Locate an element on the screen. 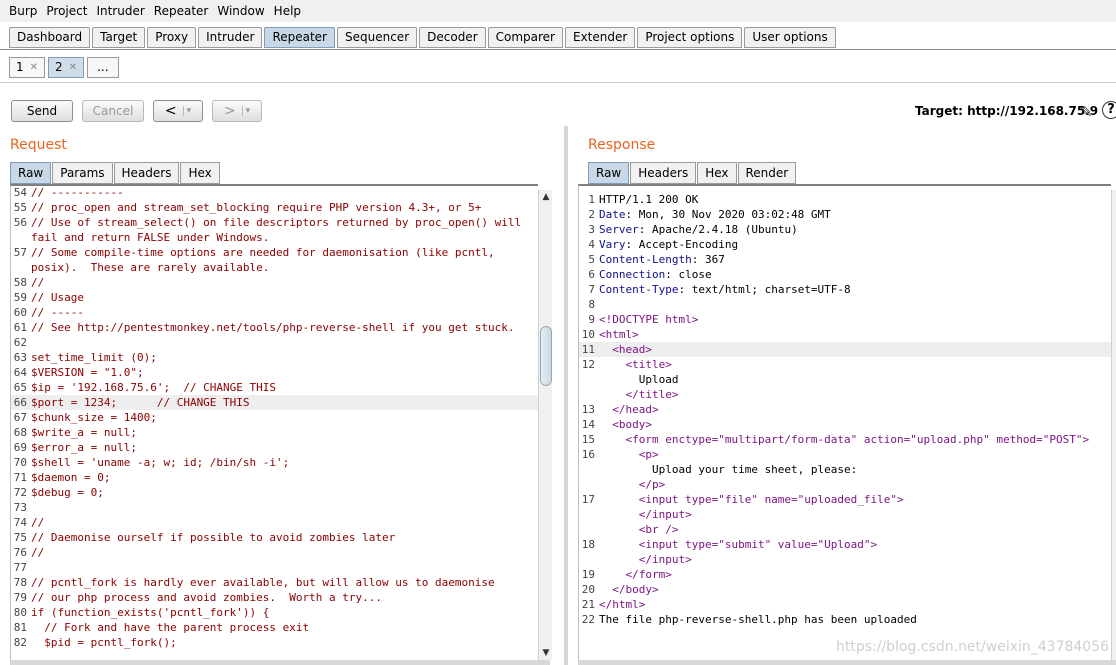 This screenshot has width=1116, height=665. subtab-2: 2 ✕ is located at coordinates (66, 67).